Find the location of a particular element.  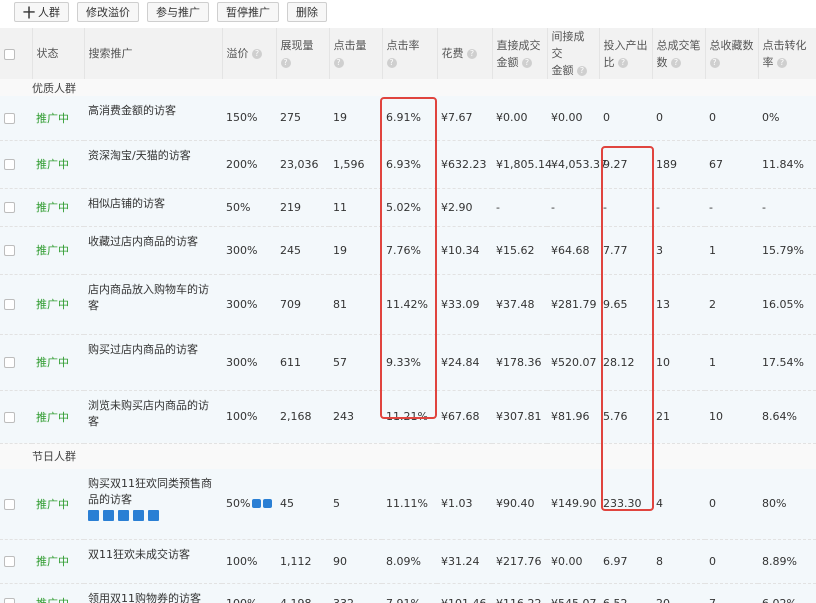

roi-cell: 0 is located at coordinates (625, 118).